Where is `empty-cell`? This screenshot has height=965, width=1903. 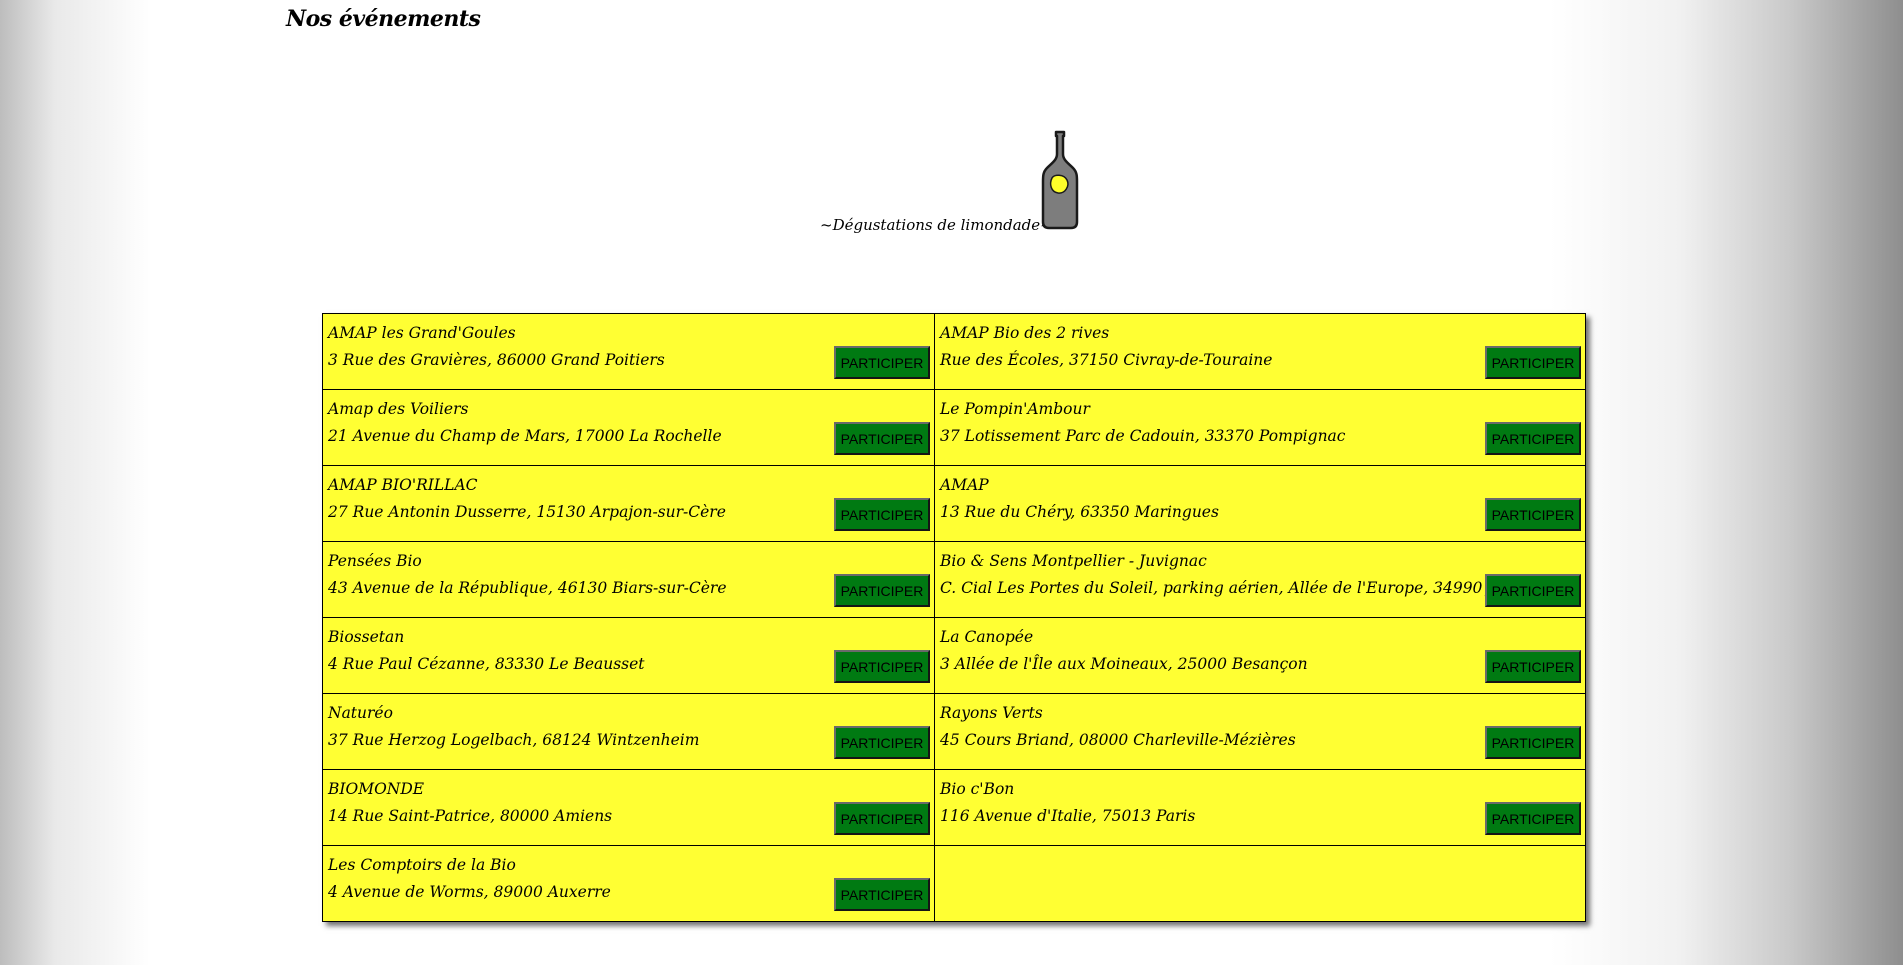 empty-cell is located at coordinates (1260, 883).